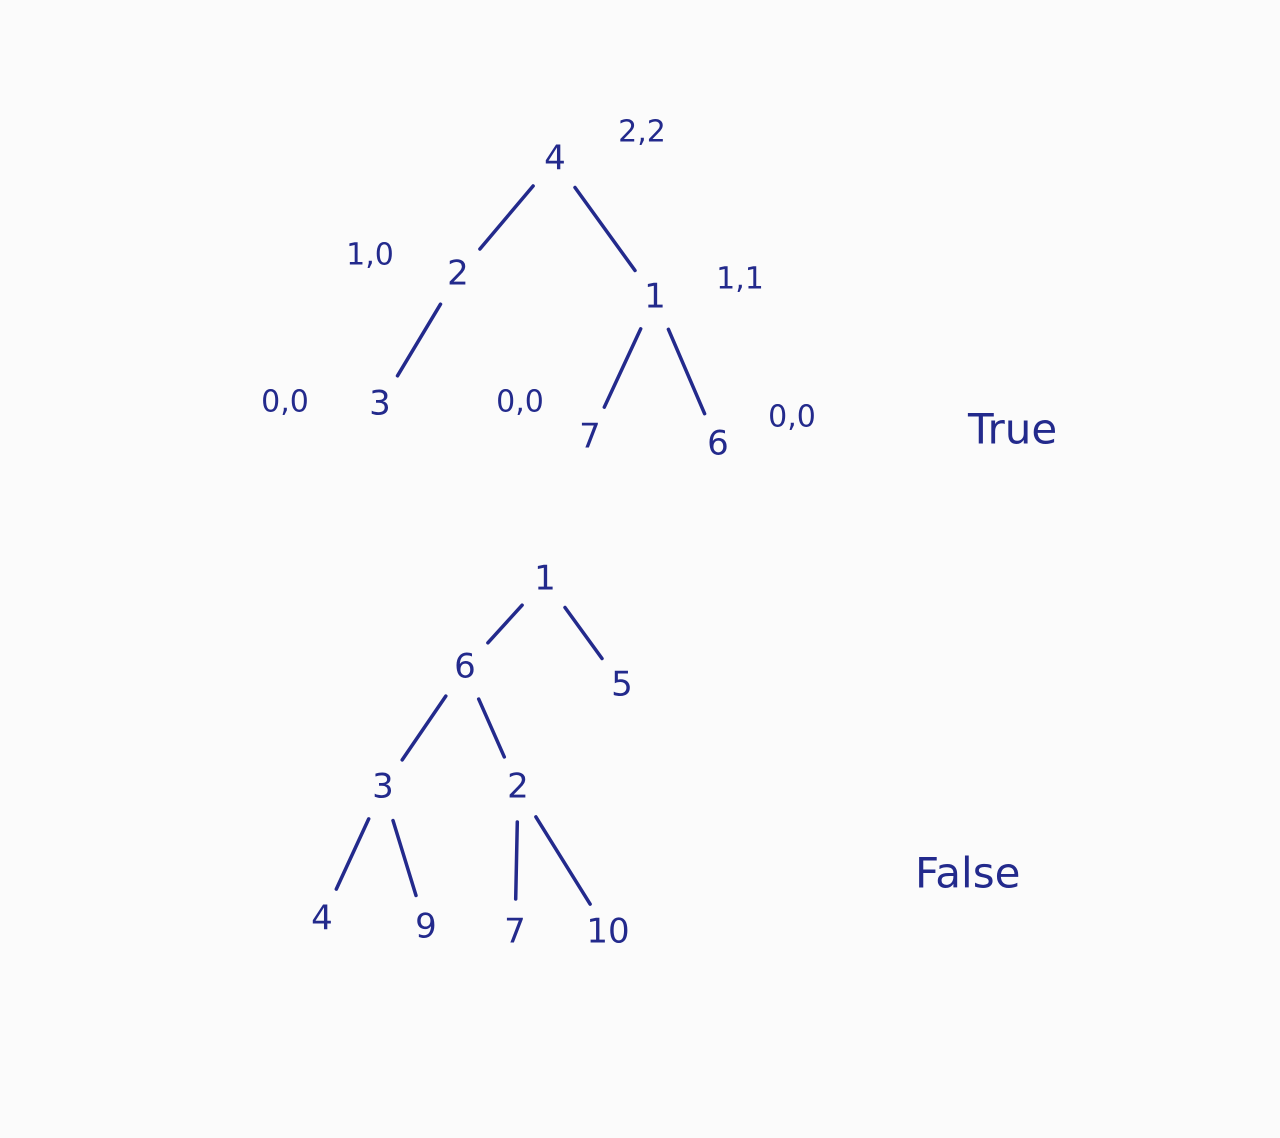  What do you see at coordinates (370, 255) in the screenshot?
I see `node-annotation: 1,0` at bounding box center [370, 255].